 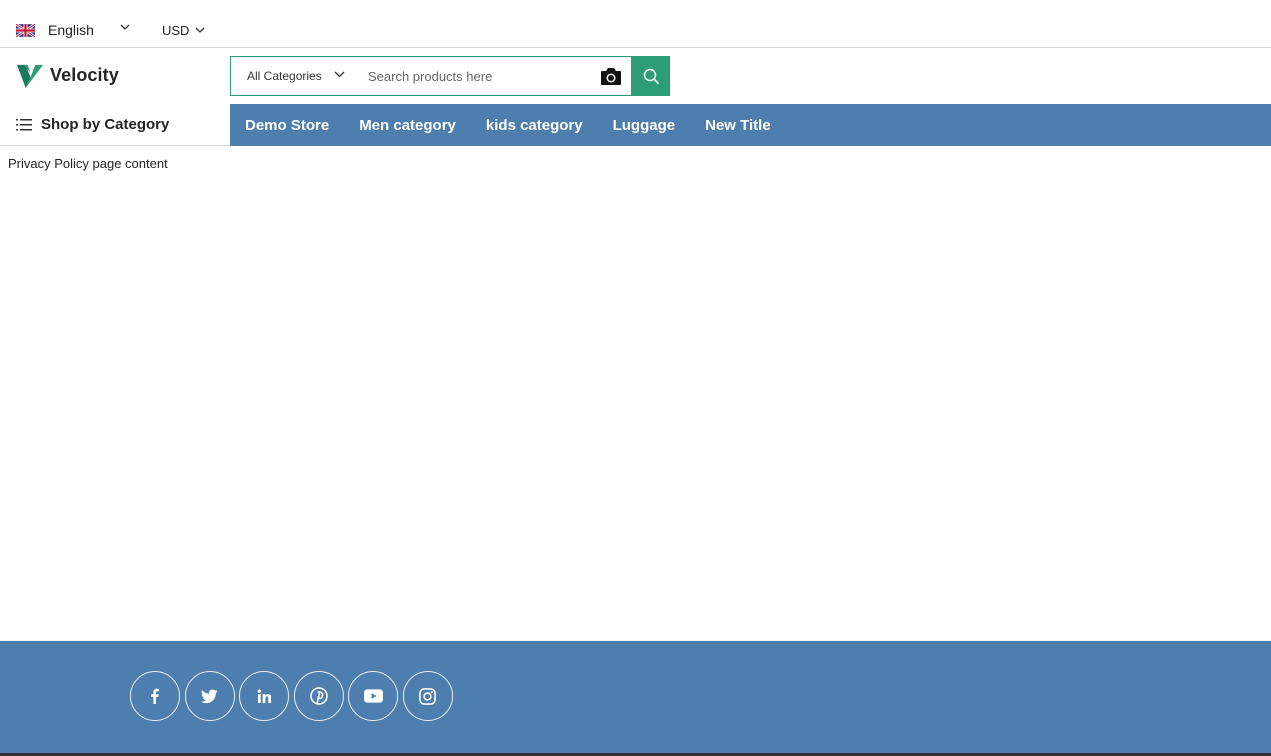 I want to click on pinterest-link, so click(x=318, y=696).